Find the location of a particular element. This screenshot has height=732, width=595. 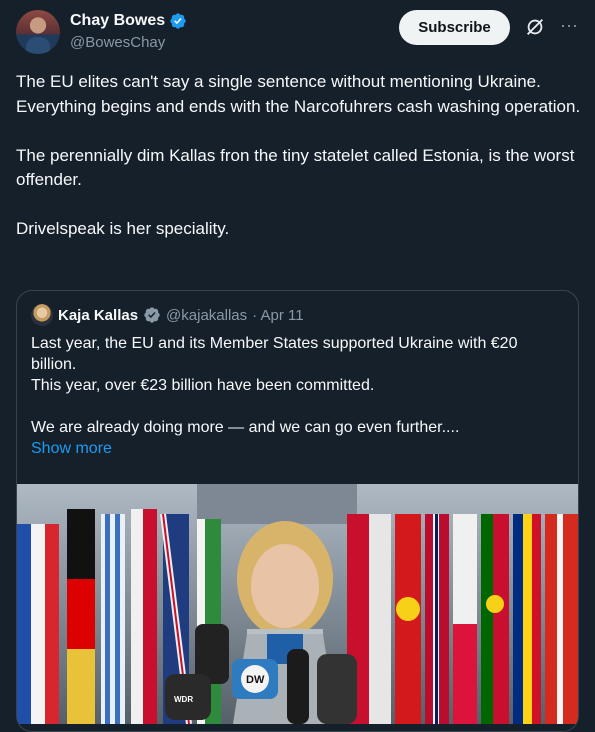

quoted-tweet-header: Kaja Kallas @kajakallas · Apr 11 is located at coordinates (167, 315).